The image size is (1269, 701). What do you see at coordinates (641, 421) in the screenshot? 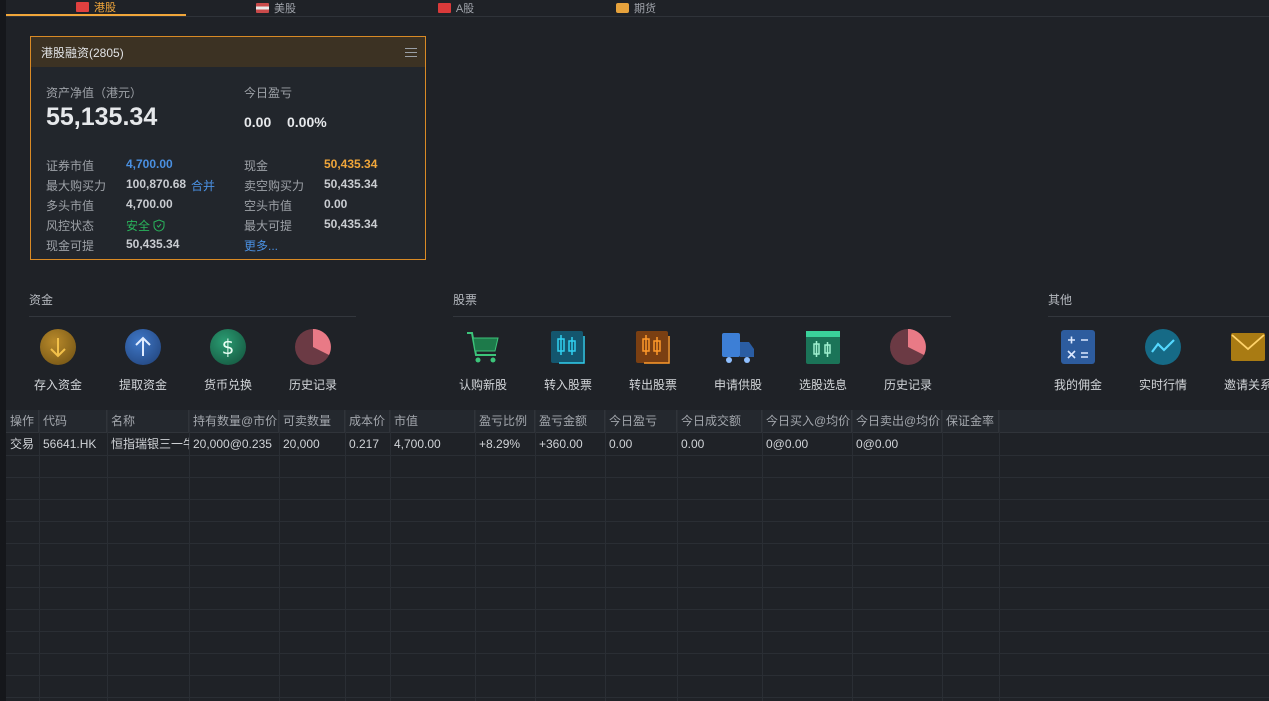
I see `col-header-today-pl: 今日盈亏` at bounding box center [641, 421].